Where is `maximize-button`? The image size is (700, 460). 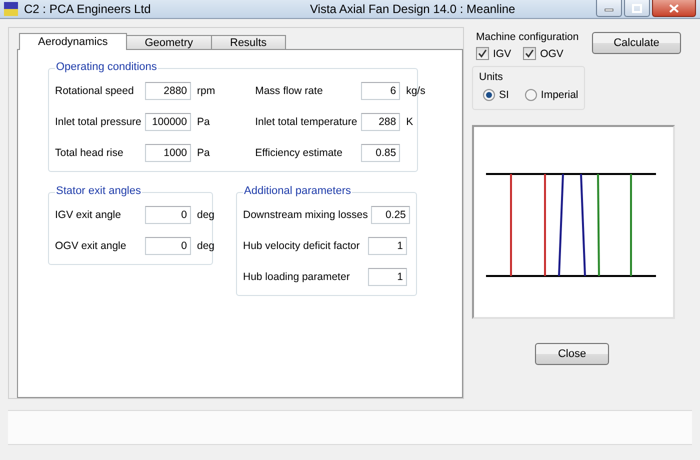
maximize-button is located at coordinates (637, 8).